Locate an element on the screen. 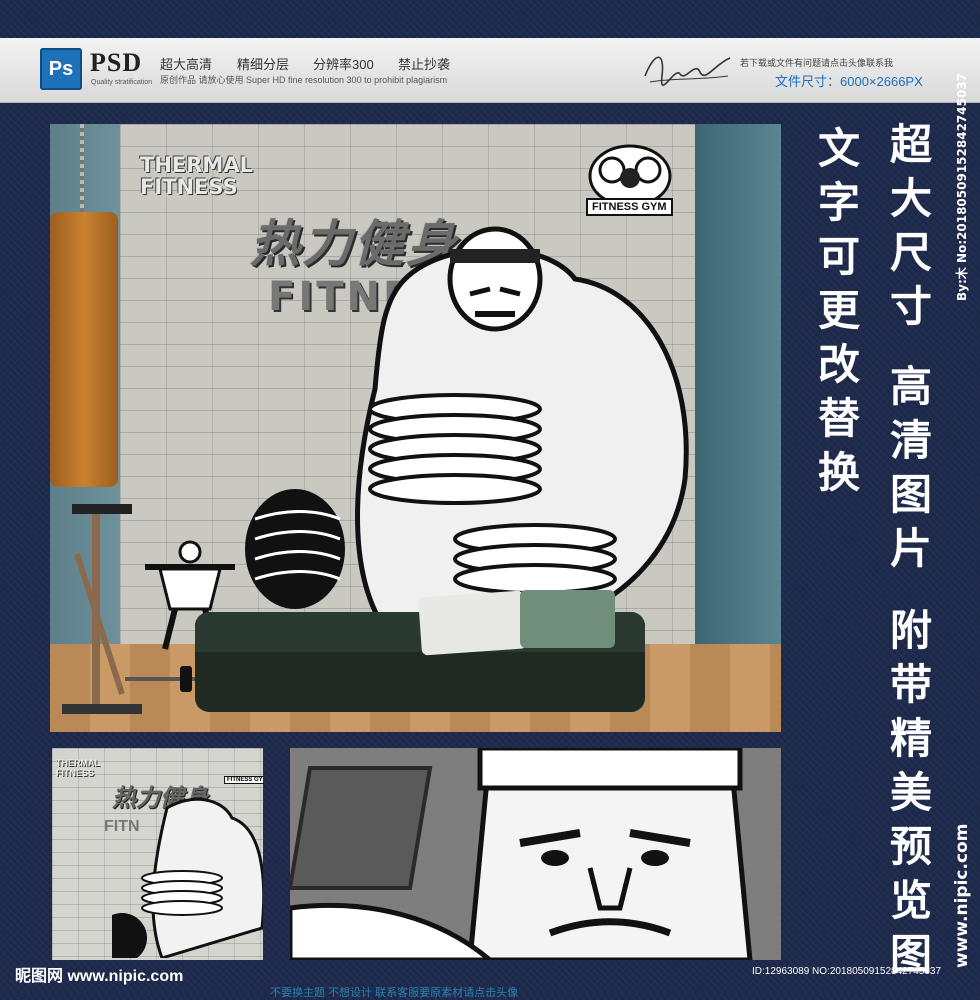 The height and width of the screenshot is (1000, 980). poster-title-en: THERMAL FITNESS is located at coordinates (196, 176).